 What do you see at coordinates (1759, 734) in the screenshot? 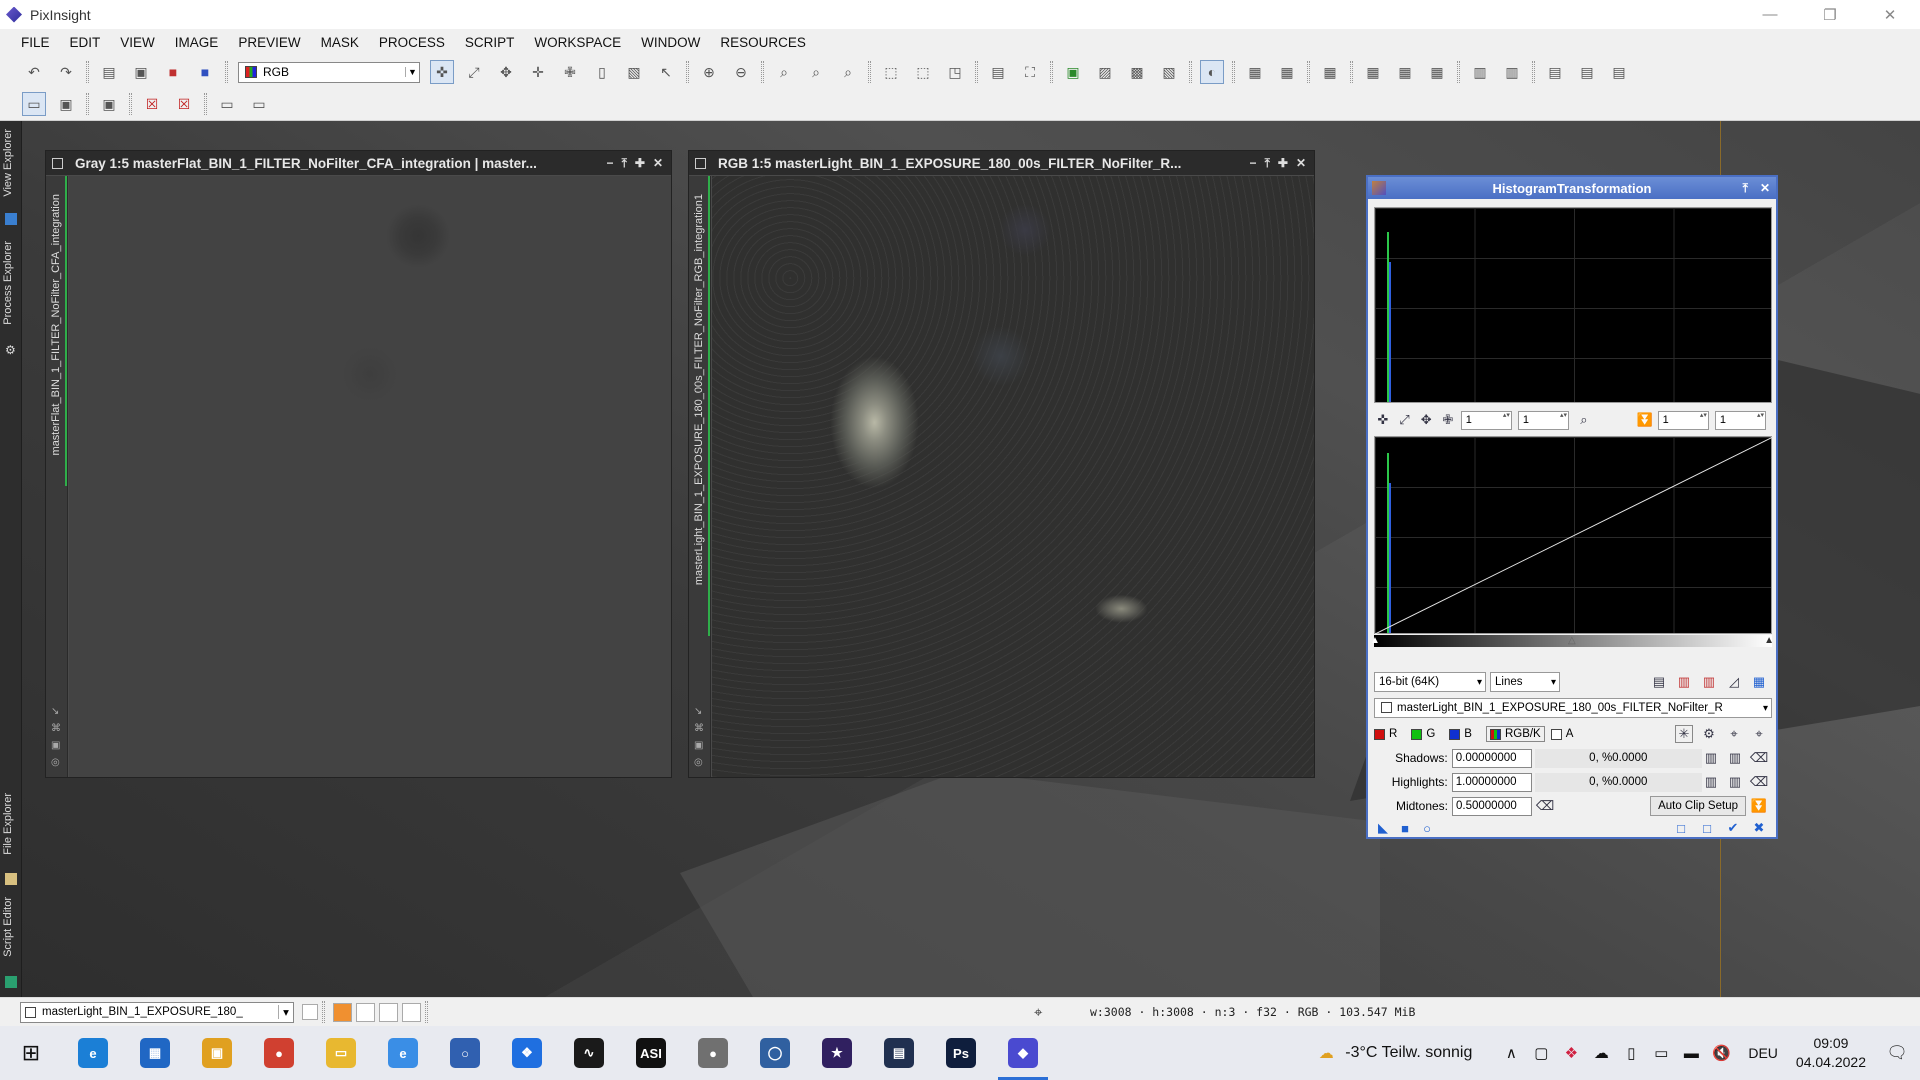
I see `reset-target-icon: ⌖` at bounding box center [1759, 734].